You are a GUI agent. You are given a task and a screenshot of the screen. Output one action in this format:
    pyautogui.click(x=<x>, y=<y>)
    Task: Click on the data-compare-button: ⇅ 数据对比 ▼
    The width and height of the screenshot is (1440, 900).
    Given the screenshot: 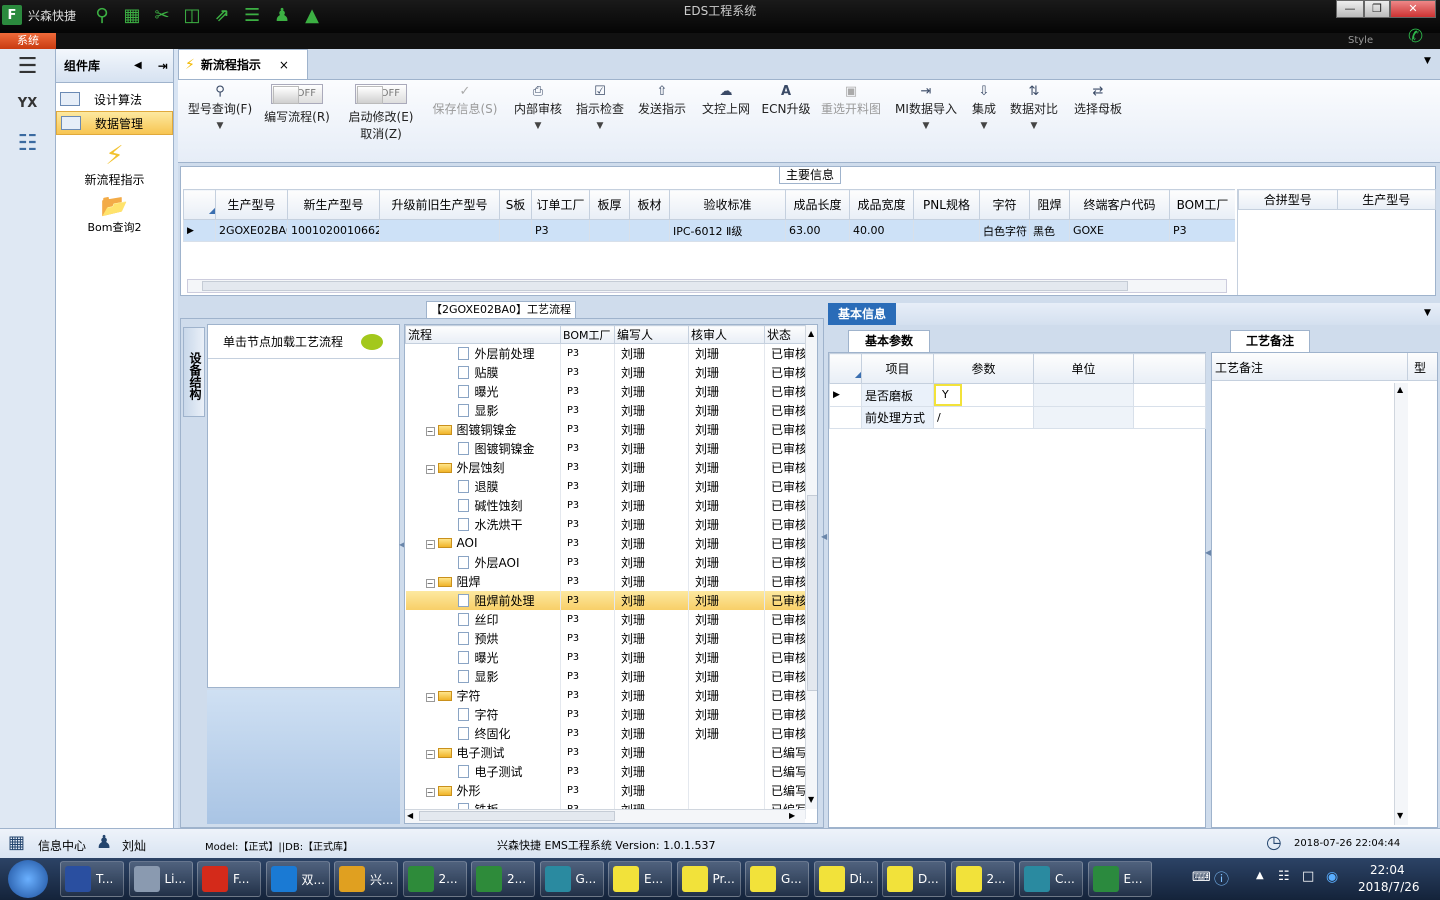 What is the action you would take?
    pyautogui.click(x=1034, y=107)
    